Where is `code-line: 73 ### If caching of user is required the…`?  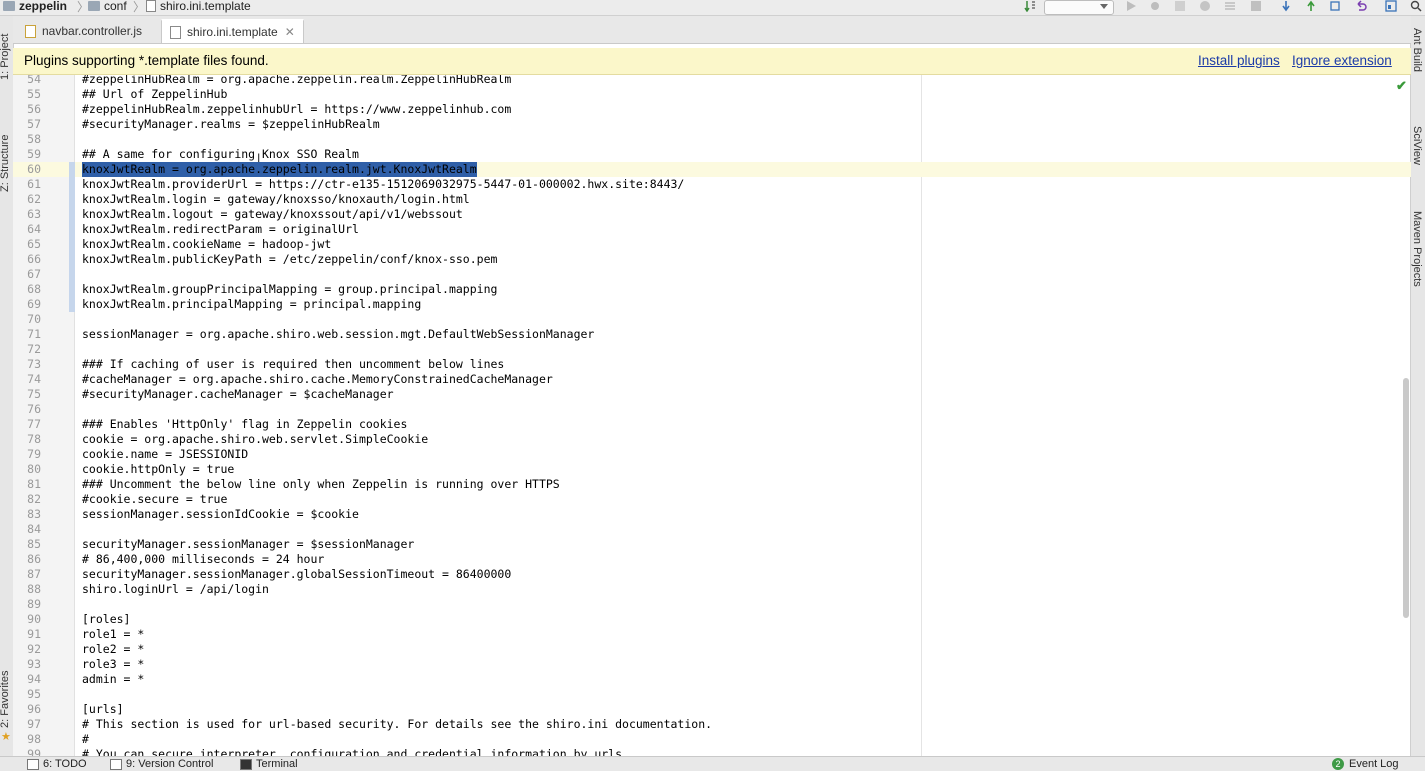 code-line: 73 ### If caching of user is required the… is located at coordinates (712, 364).